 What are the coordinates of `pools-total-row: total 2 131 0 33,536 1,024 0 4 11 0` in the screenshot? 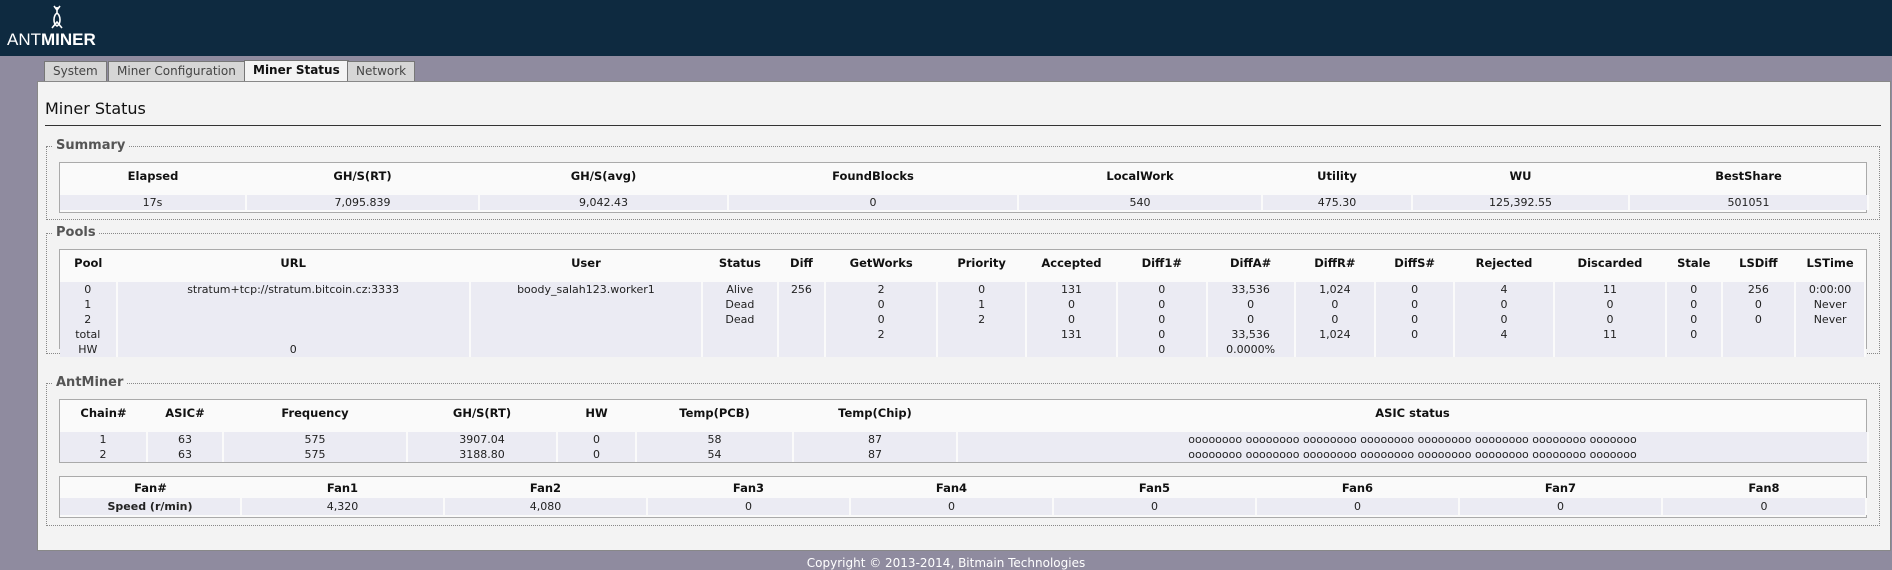 It's located at (963, 334).